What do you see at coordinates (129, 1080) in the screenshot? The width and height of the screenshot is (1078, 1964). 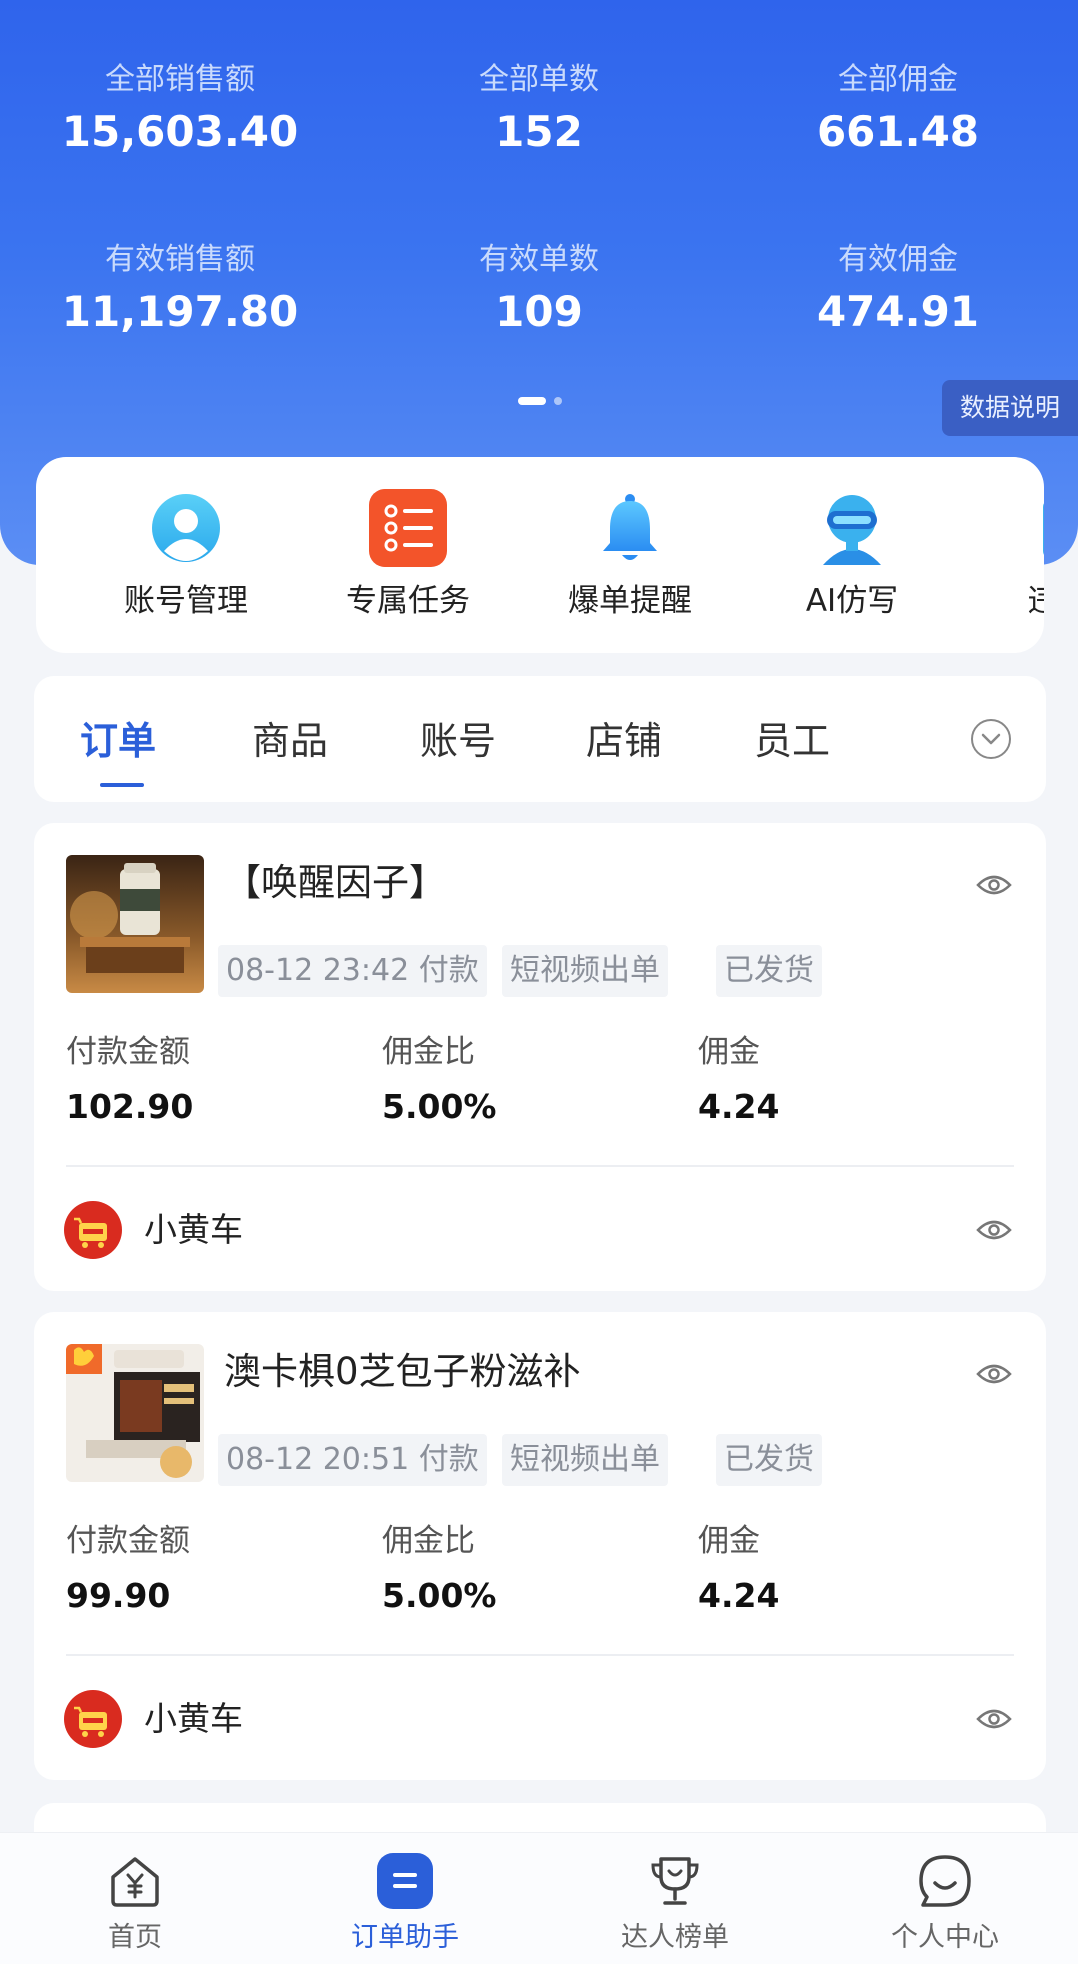 I see `metric-pay-amount: 付款金额 102.90` at bounding box center [129, 1080].